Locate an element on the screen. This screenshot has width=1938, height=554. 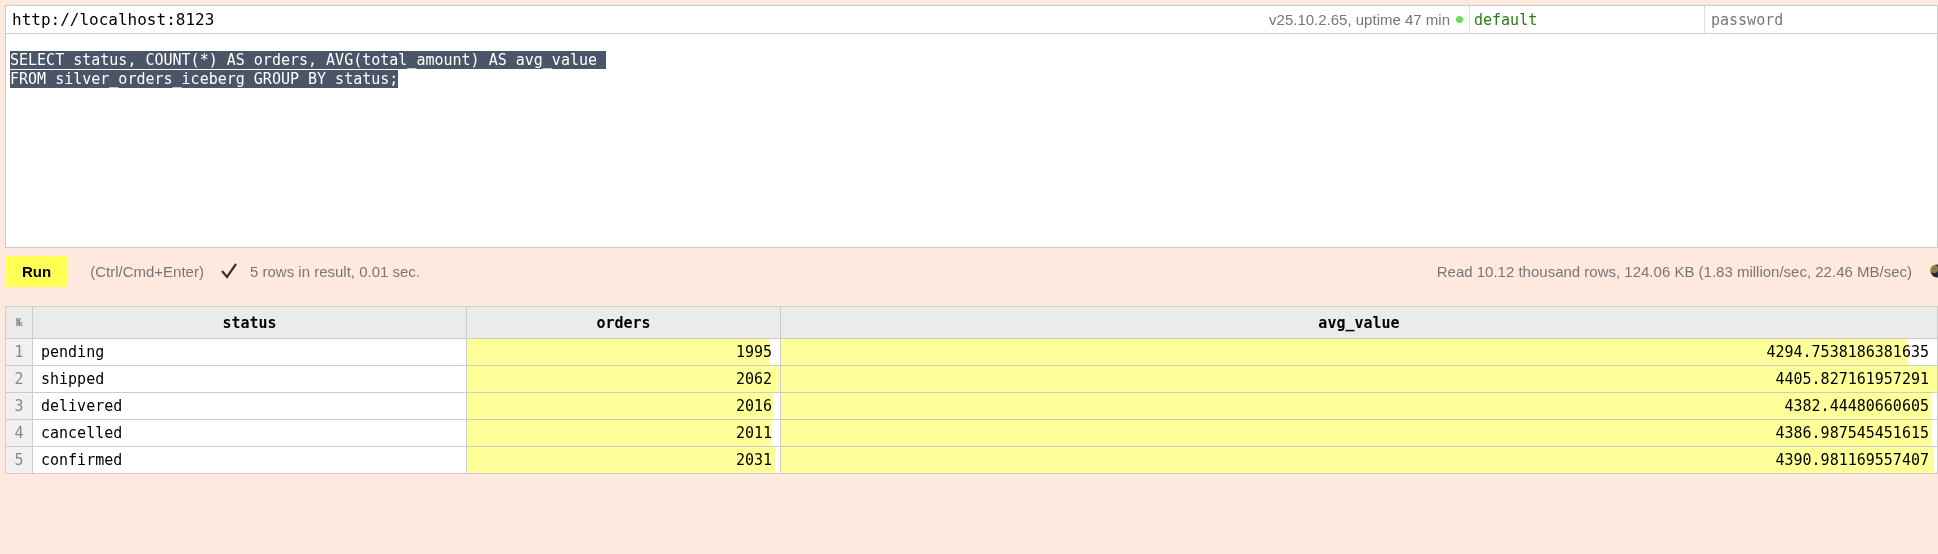
column-header: orders is located at coordinates (623, 322).